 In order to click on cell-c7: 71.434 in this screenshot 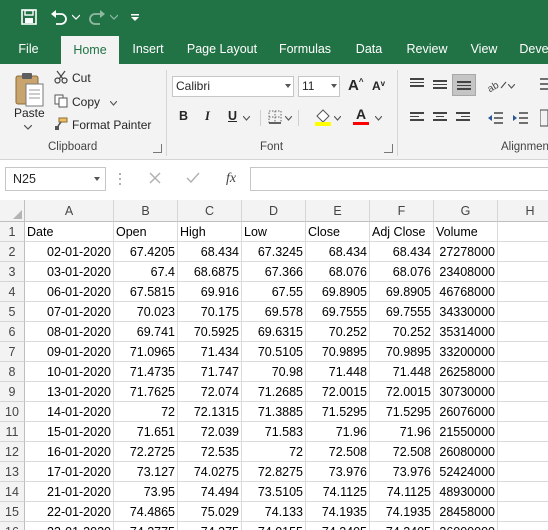, I will do `click(210, 352)`.